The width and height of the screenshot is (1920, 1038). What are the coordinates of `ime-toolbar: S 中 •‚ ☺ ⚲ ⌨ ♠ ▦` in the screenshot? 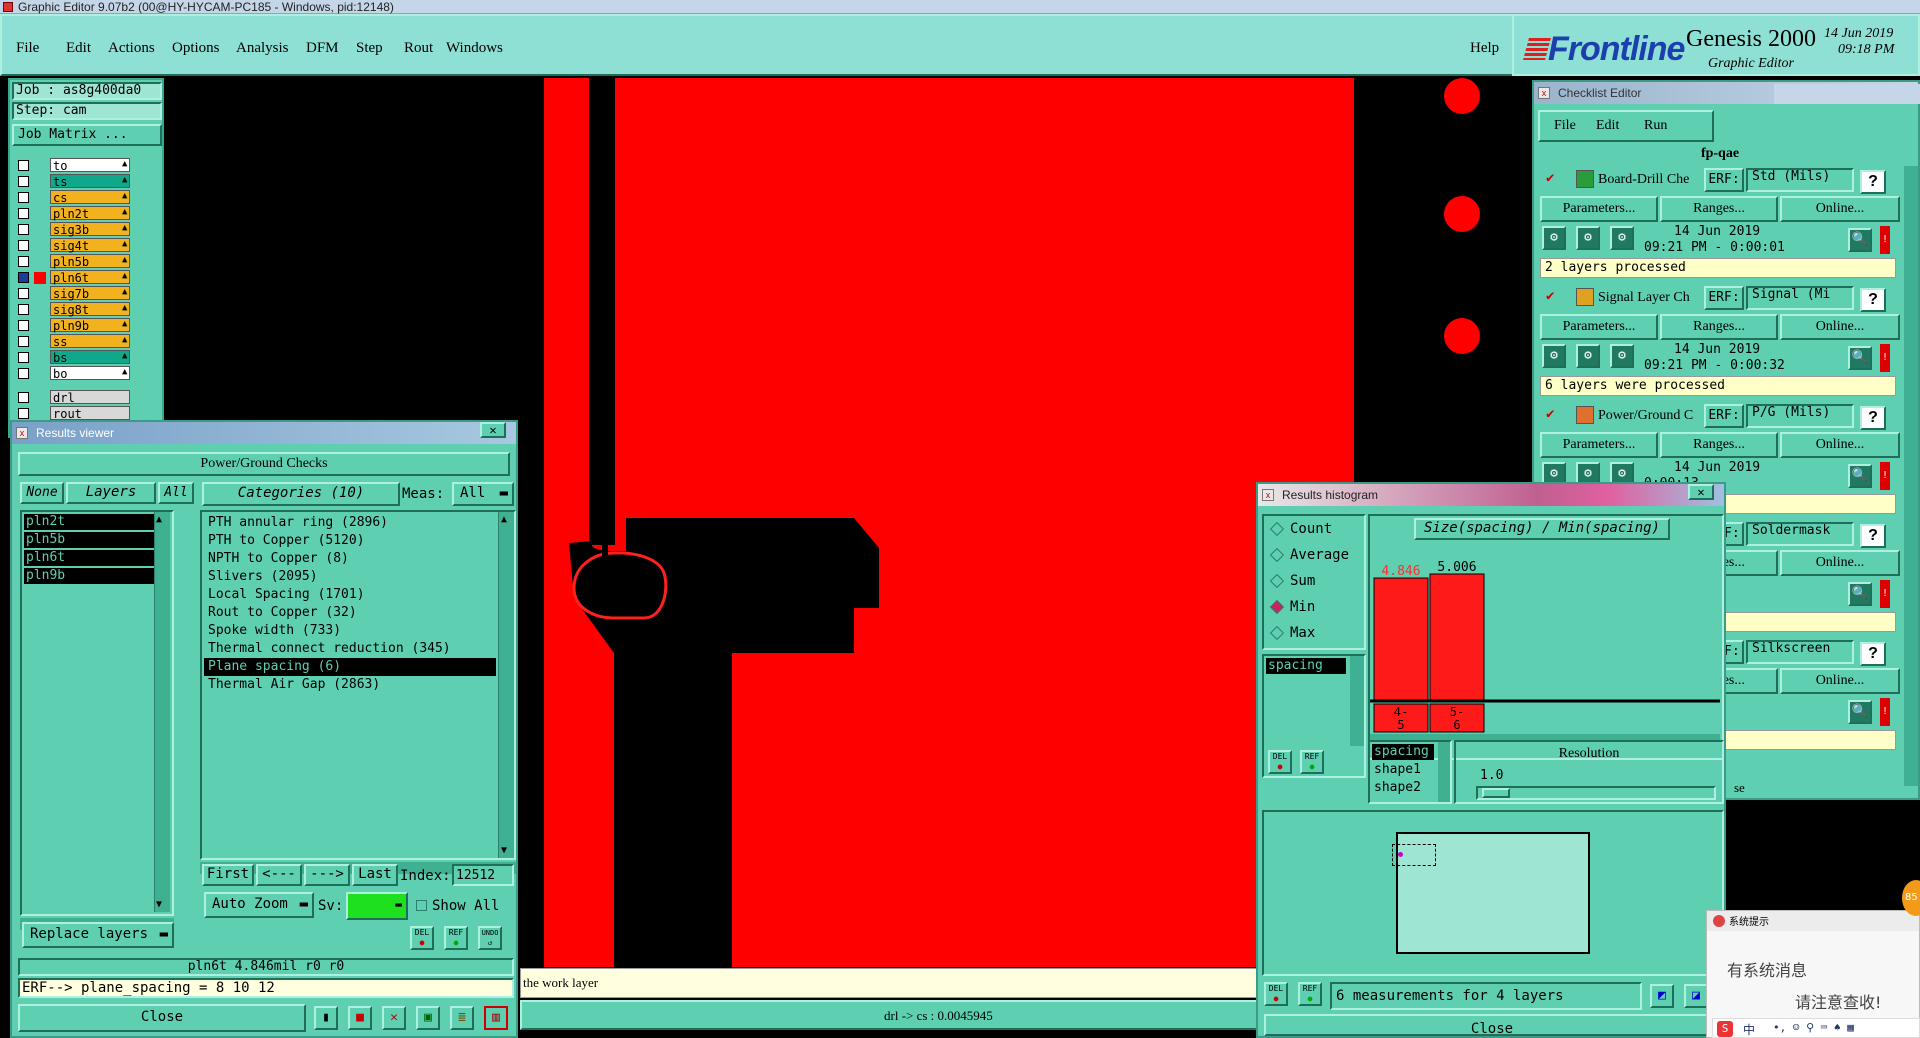 It's located at (1816, 1028).